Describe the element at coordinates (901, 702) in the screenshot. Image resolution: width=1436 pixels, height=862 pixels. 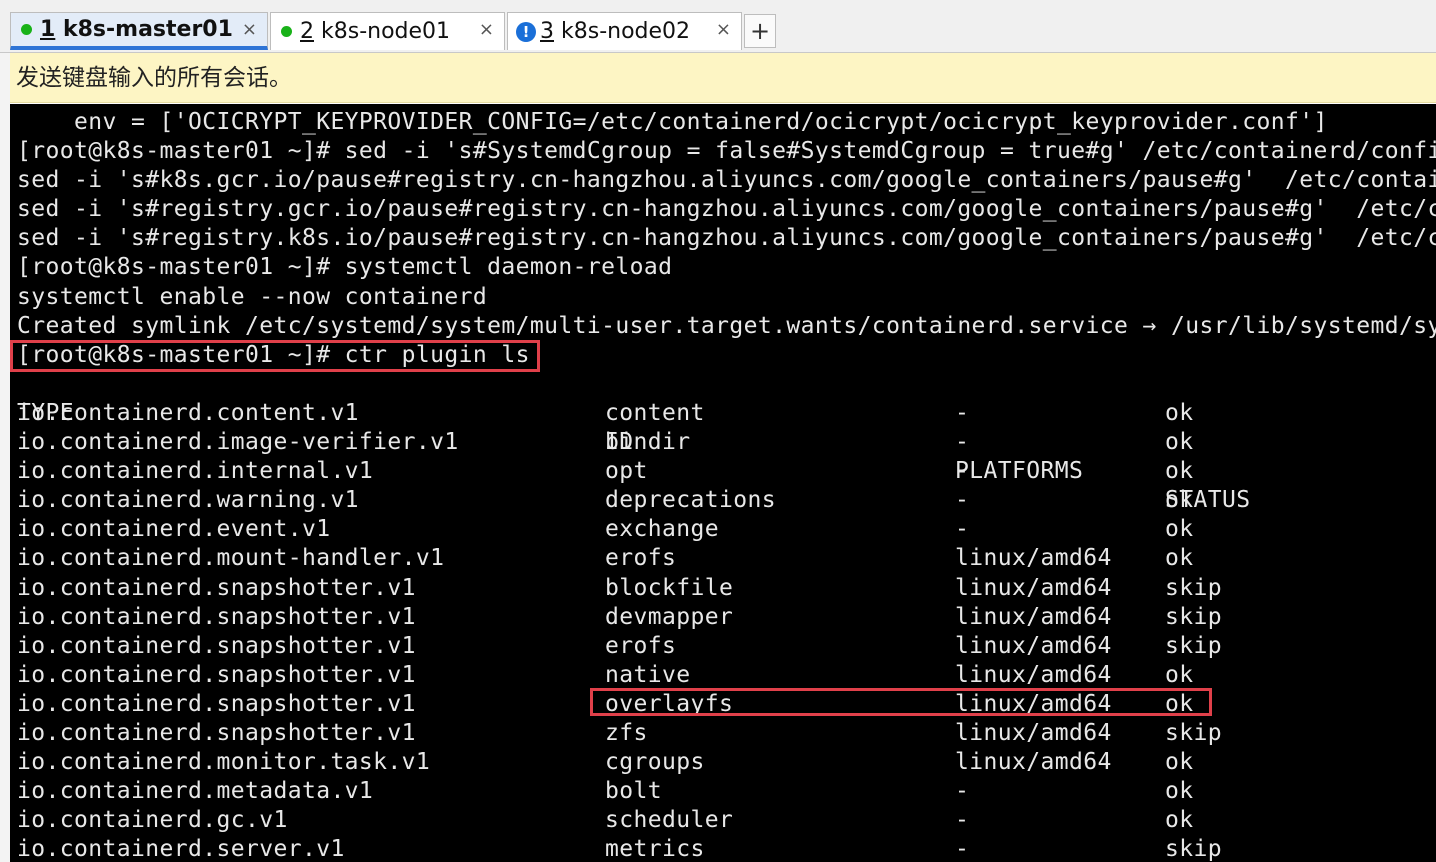
I see `highlight-overlayfs-row` at that location.